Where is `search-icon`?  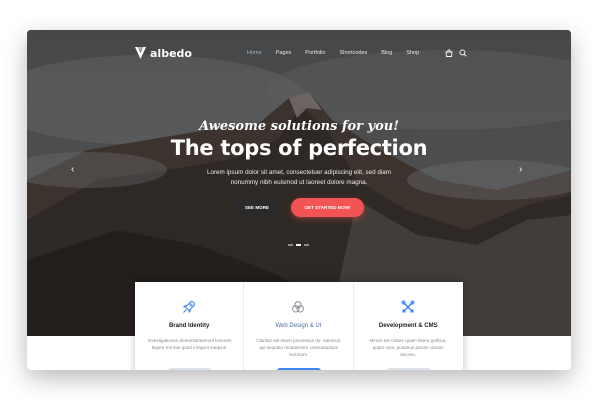 search-icon is located at coordinates (463, 53).